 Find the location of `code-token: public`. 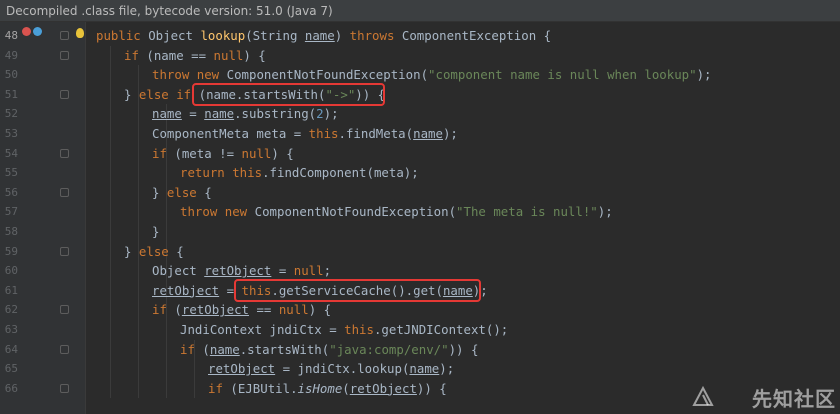

code-token: public is located at coordinates (122, 35).